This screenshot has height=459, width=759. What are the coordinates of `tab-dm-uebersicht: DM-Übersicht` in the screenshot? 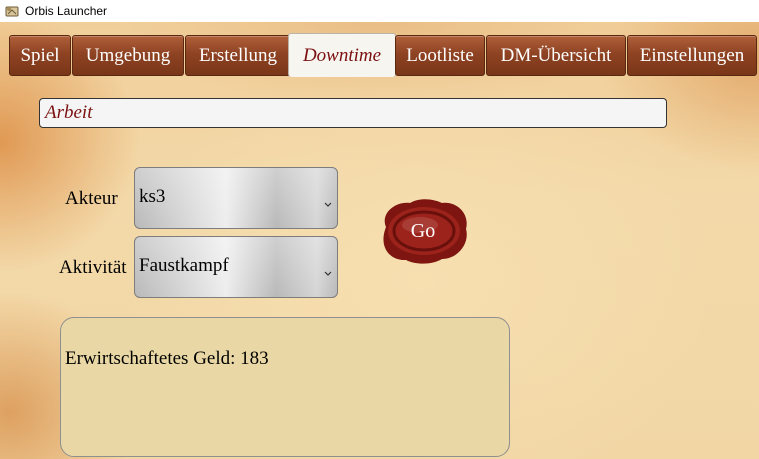 It's located at (556, 55).